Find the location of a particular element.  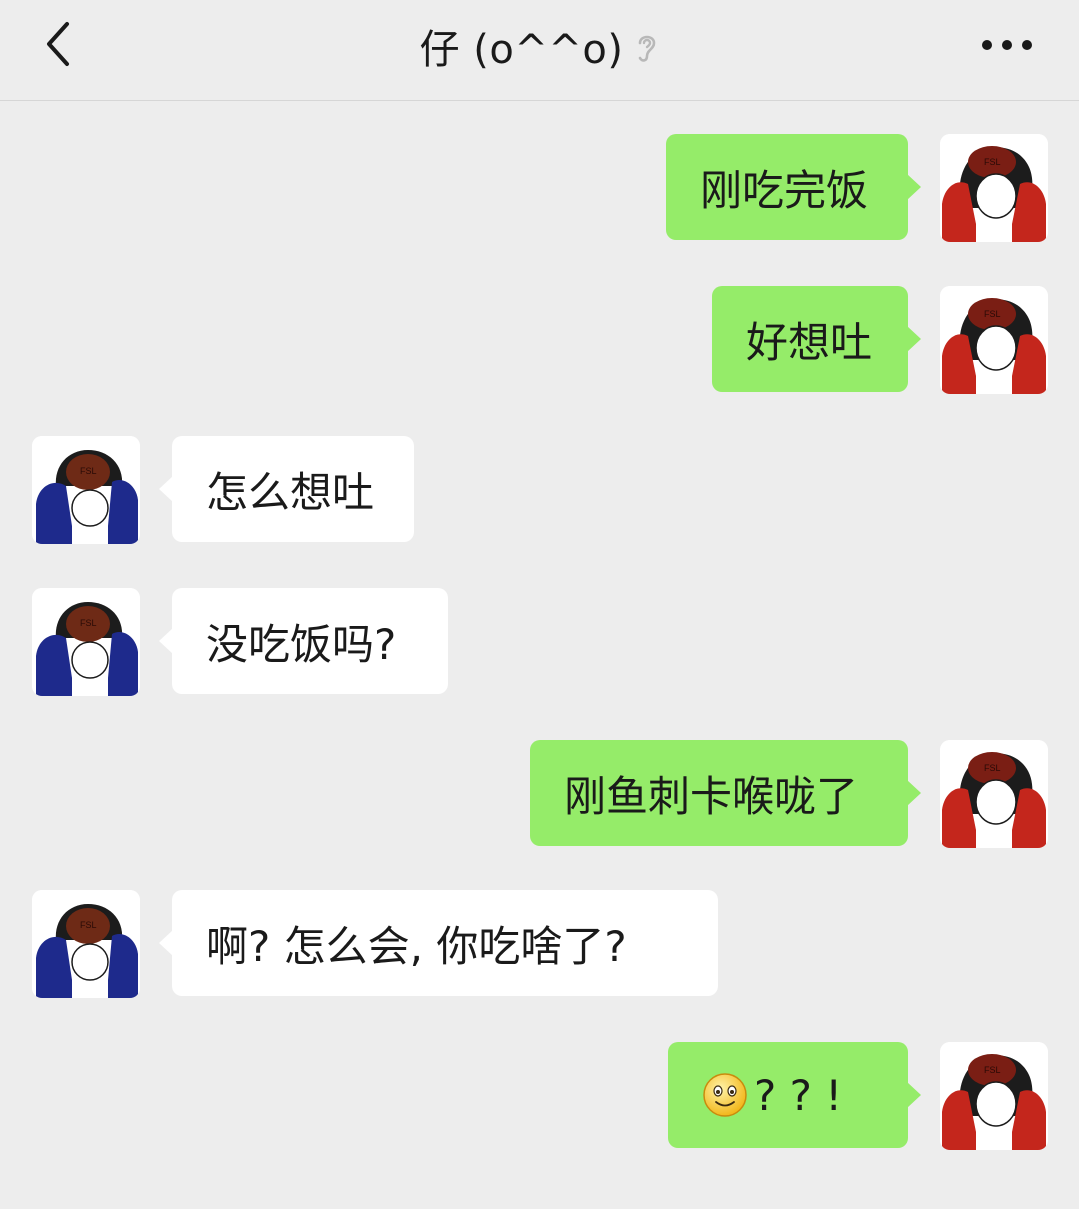

message-bubble-outgoing: ? ? ! is located at coordinates (794, 1095).